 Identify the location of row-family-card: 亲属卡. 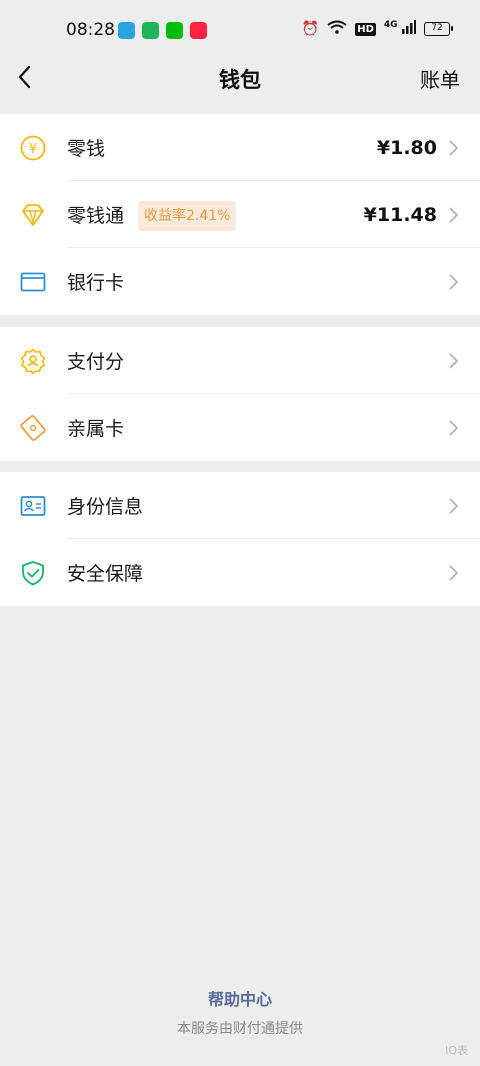
(240, 427).